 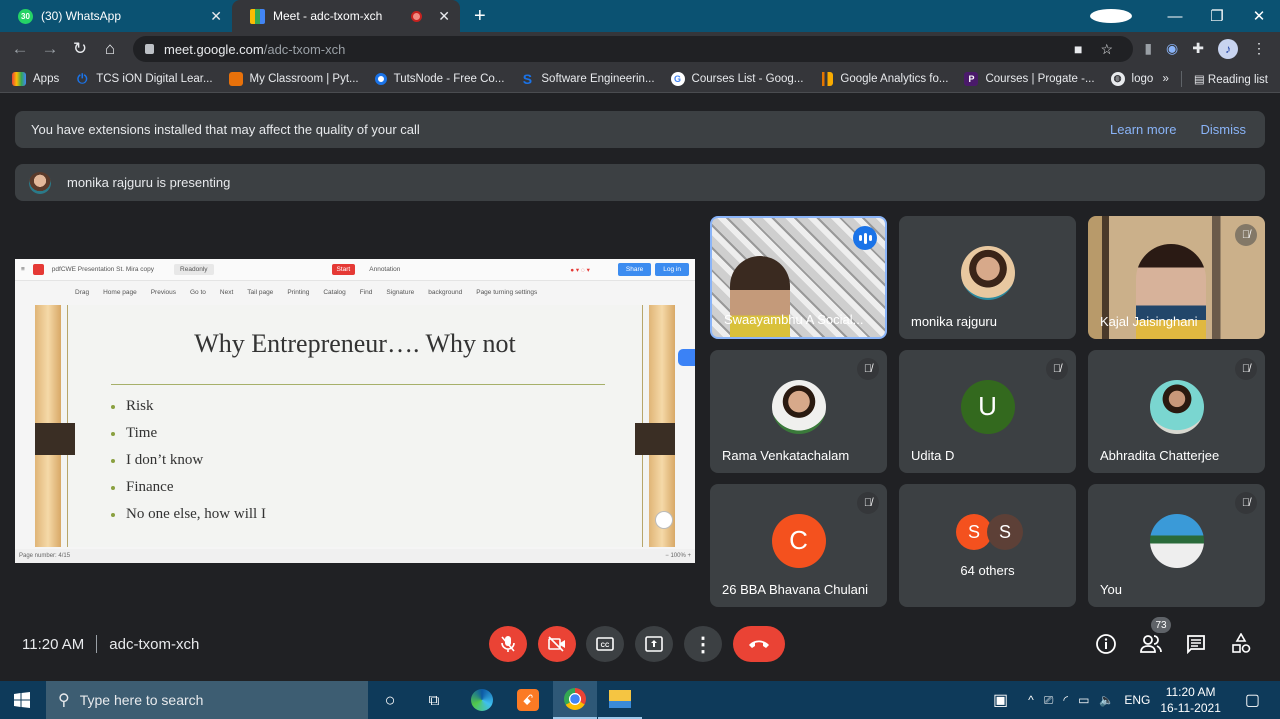 What do you see at coordinates (1148, 48) in the screenshot?
I see `extension-icon: ▮` at bounding box center [1148, 48].